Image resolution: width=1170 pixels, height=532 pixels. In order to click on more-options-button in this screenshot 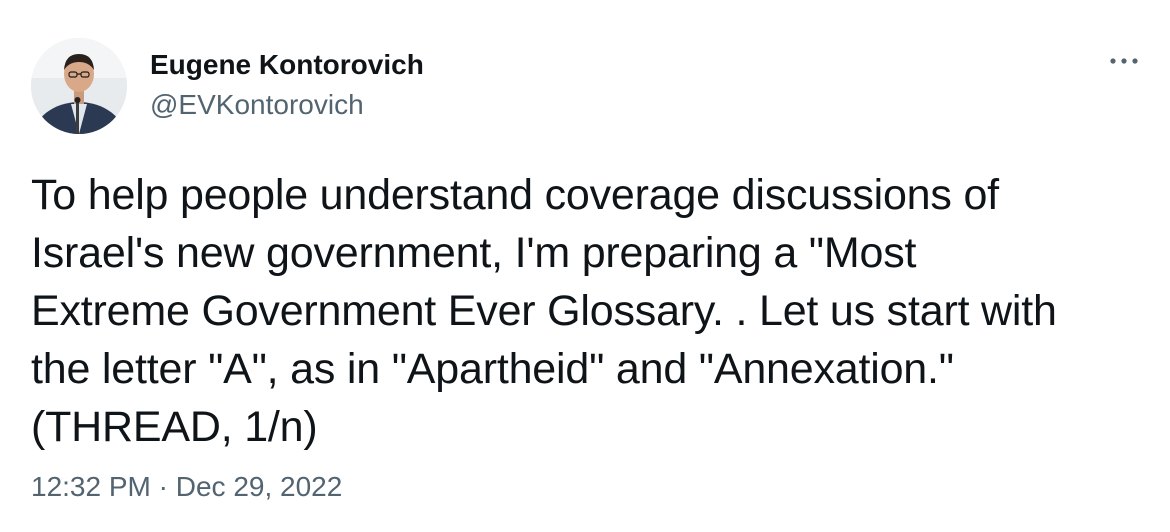, I will do `click(1124, 61)`.